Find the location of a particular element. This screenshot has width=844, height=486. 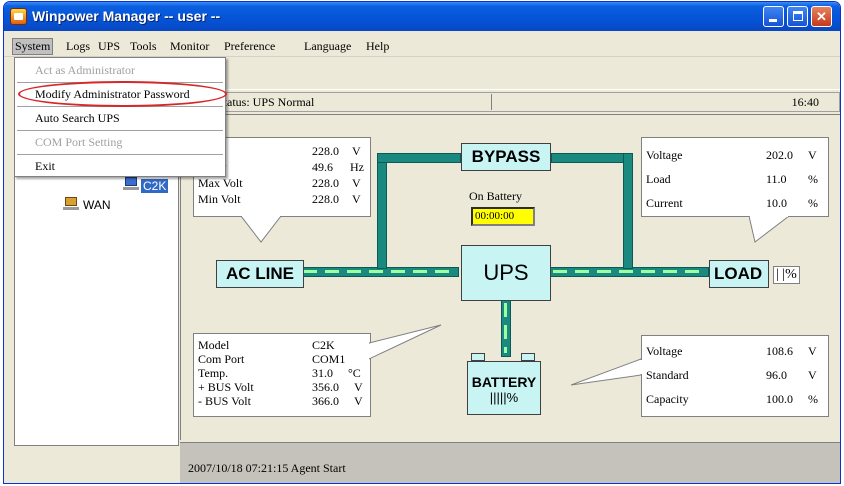

close-button: ✕ is located at coordinates (821, 16).